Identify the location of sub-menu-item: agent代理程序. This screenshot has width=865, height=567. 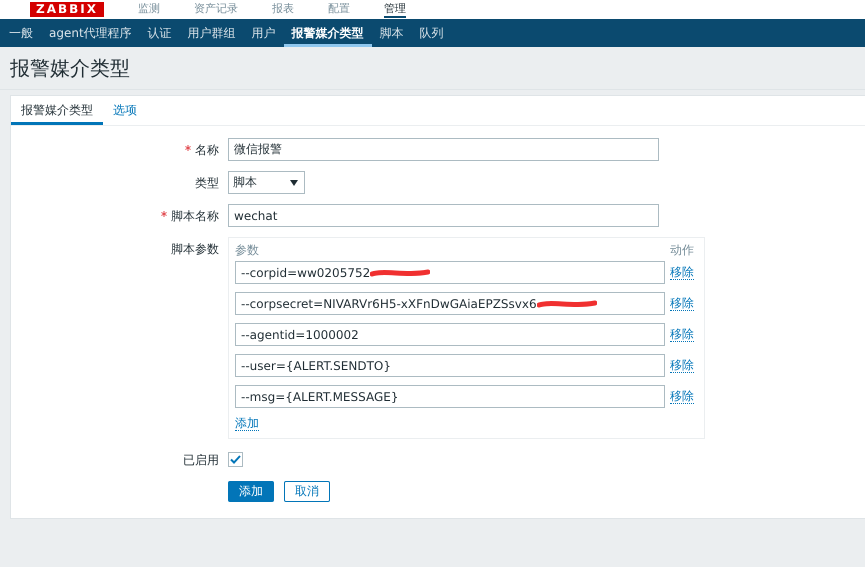
(90, 33).